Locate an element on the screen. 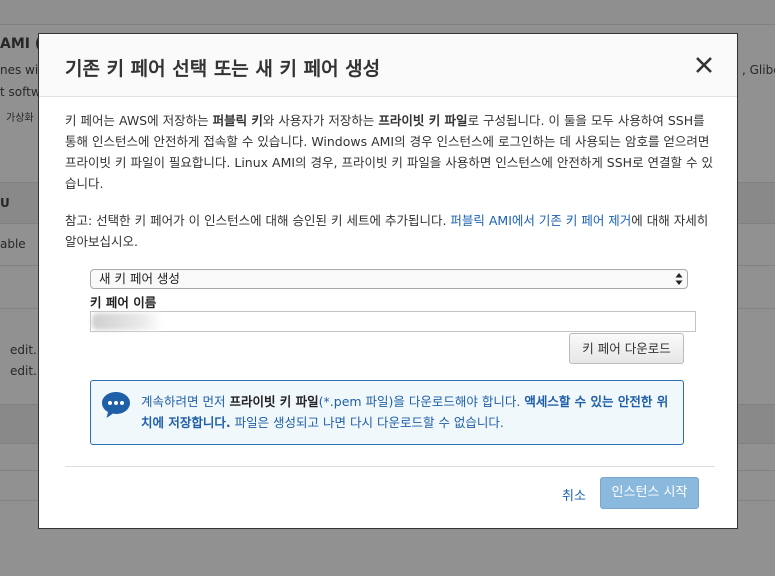 This screenshot has height=576, width=775. modal-header: 기존 키 페어 선택 또는 새 키 페어 생성 is located at coordinates (388, 65).